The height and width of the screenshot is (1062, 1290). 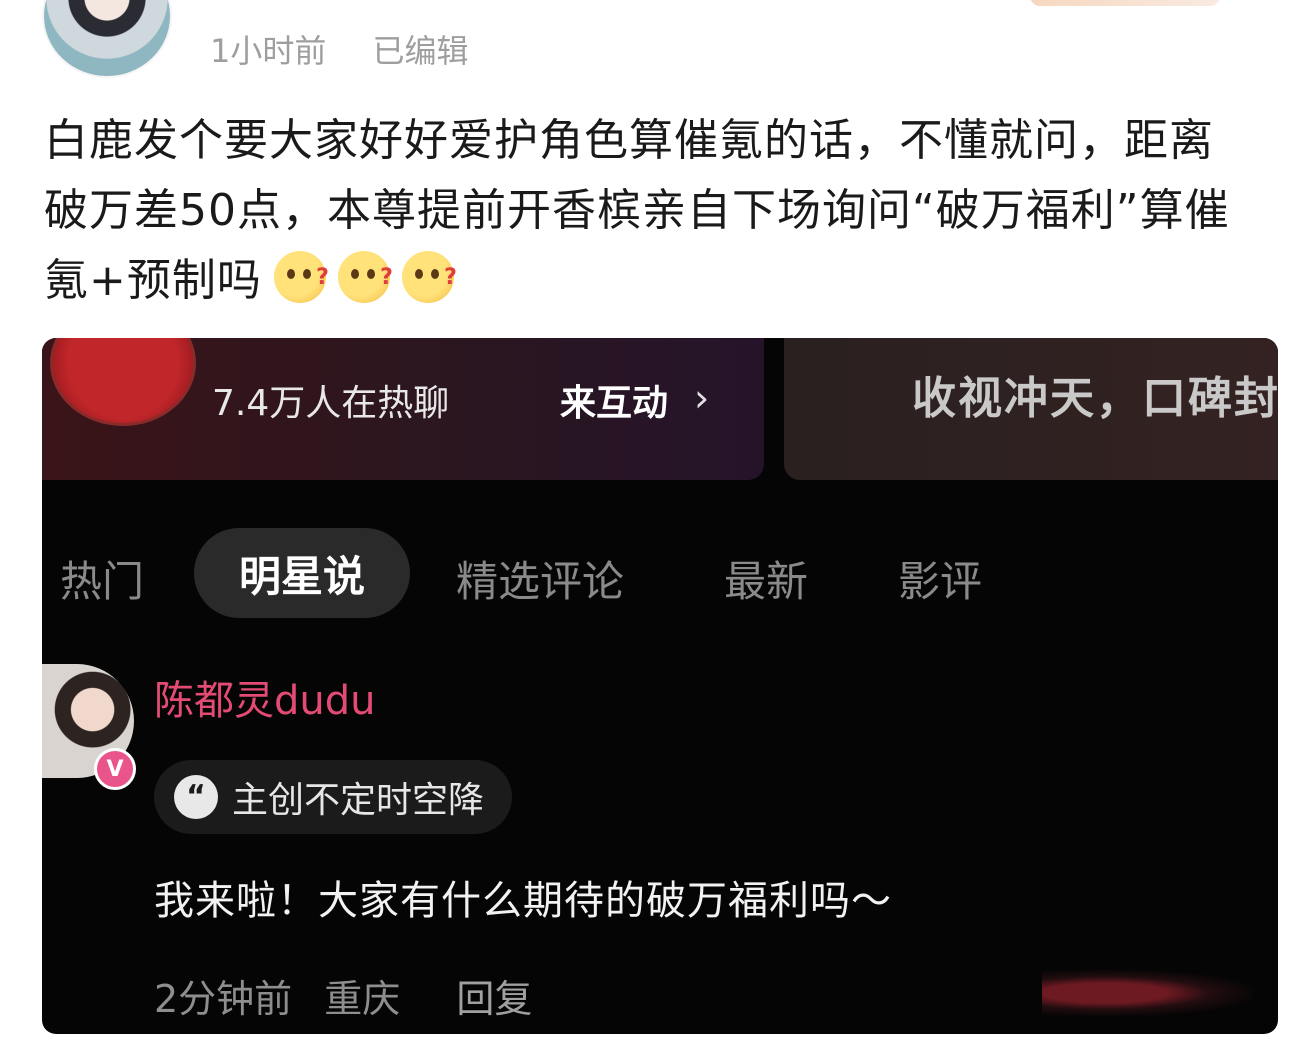 I want to click on interact-button: 来互动, so click(x=614, y=400).